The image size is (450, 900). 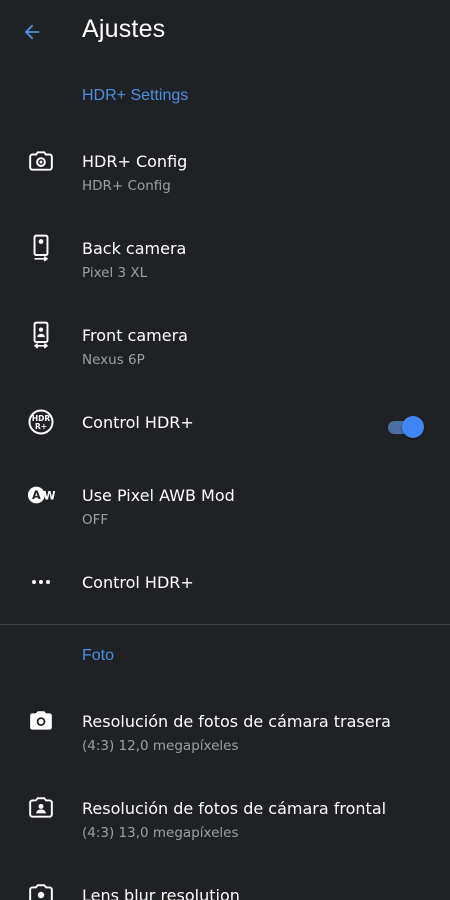 I want to click on pref-summary: Nexus 6P, so click(x=113, y=360).